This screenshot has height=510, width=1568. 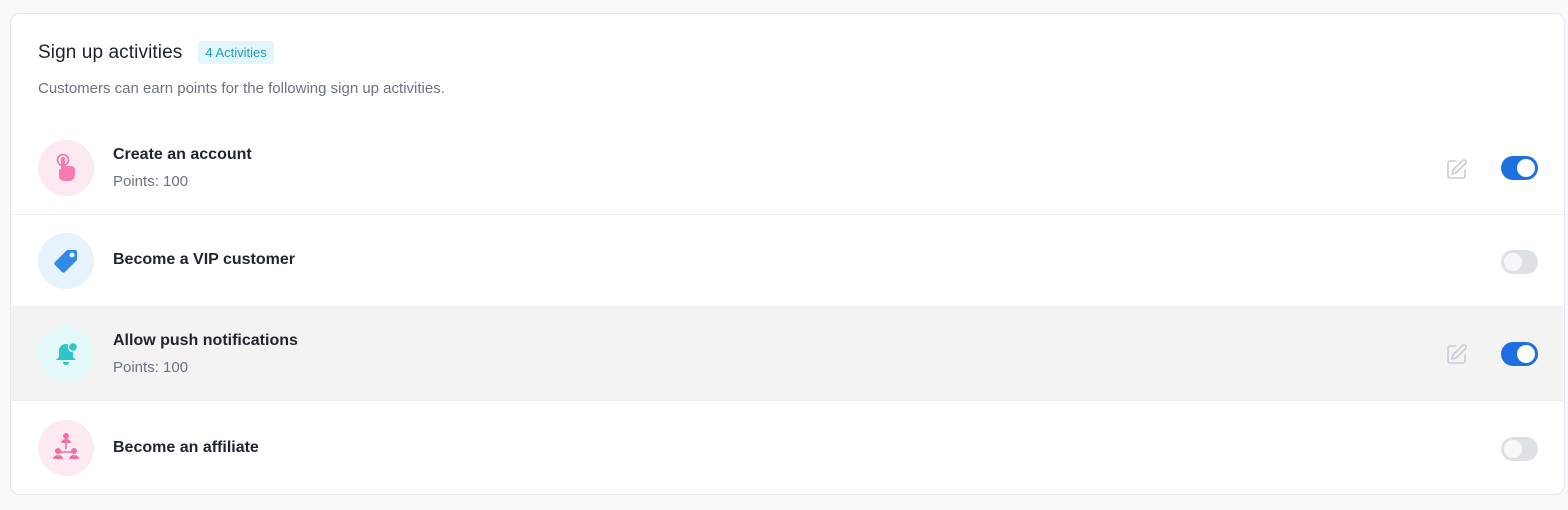 I want to click on tag-icon, so click(x=66, y=261).